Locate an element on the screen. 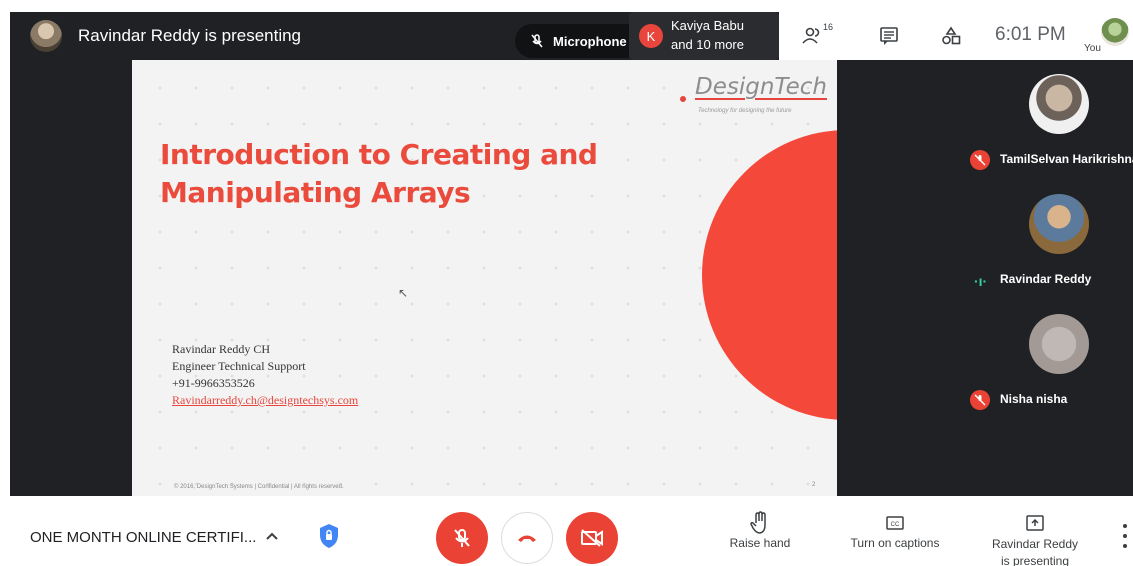 Image resolution: width=1133 pixels, height=566 pixels. captions-icon: CC is located at coordinates (895, 523).